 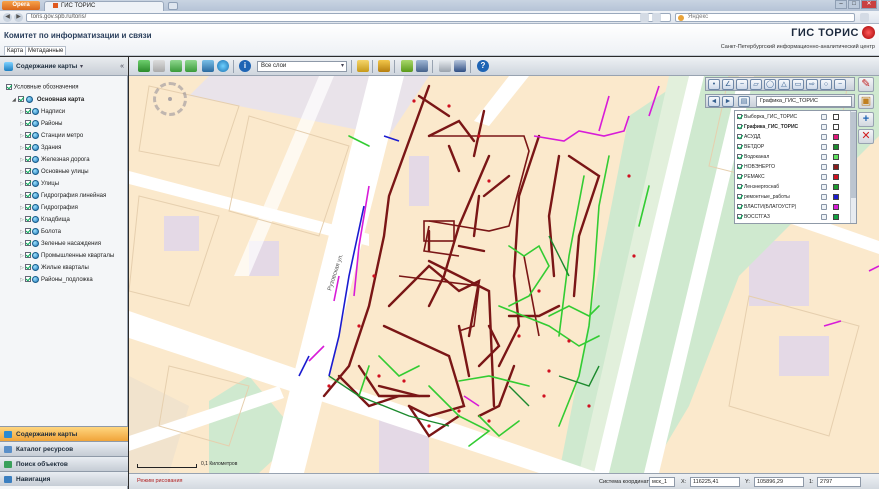 I want to click on active-layer-select: Графика_ГИС_ТОРИС, so click(x=804, y=101).